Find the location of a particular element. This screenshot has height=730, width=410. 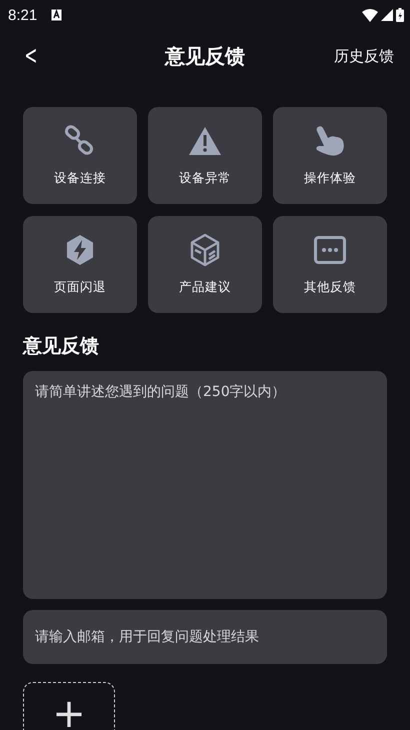

notification-icon is located at coordinates (56, 15).